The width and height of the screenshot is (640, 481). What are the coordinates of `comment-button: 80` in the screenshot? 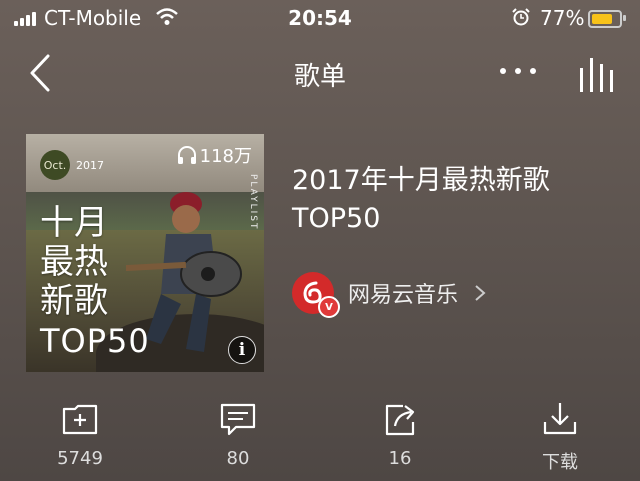 It's located at (238, 434).